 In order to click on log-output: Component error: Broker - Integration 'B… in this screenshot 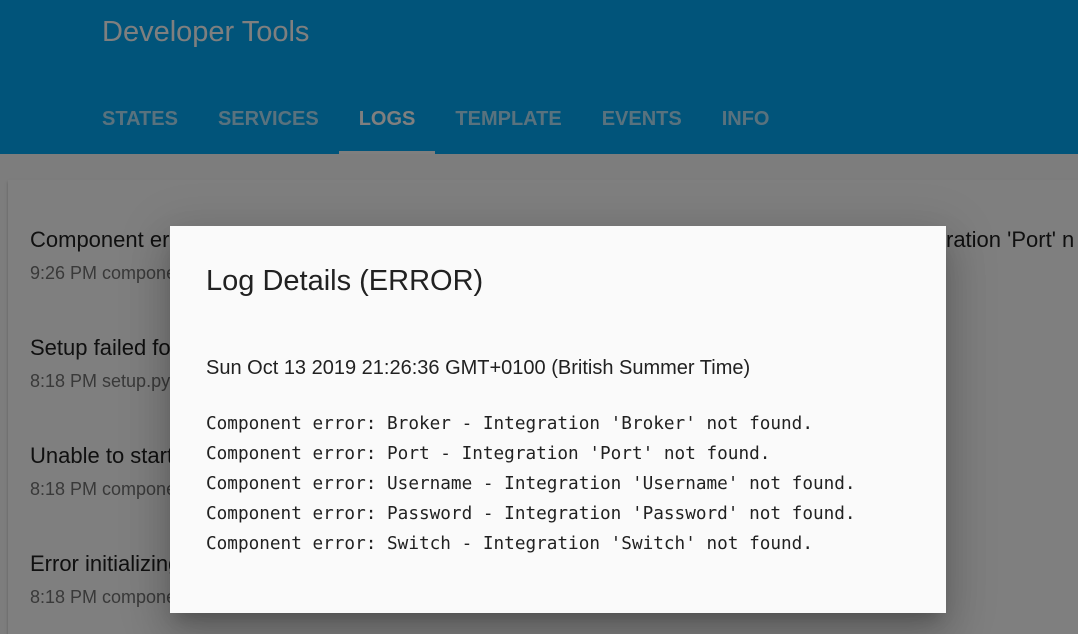, I will do `click(531, 484)`.